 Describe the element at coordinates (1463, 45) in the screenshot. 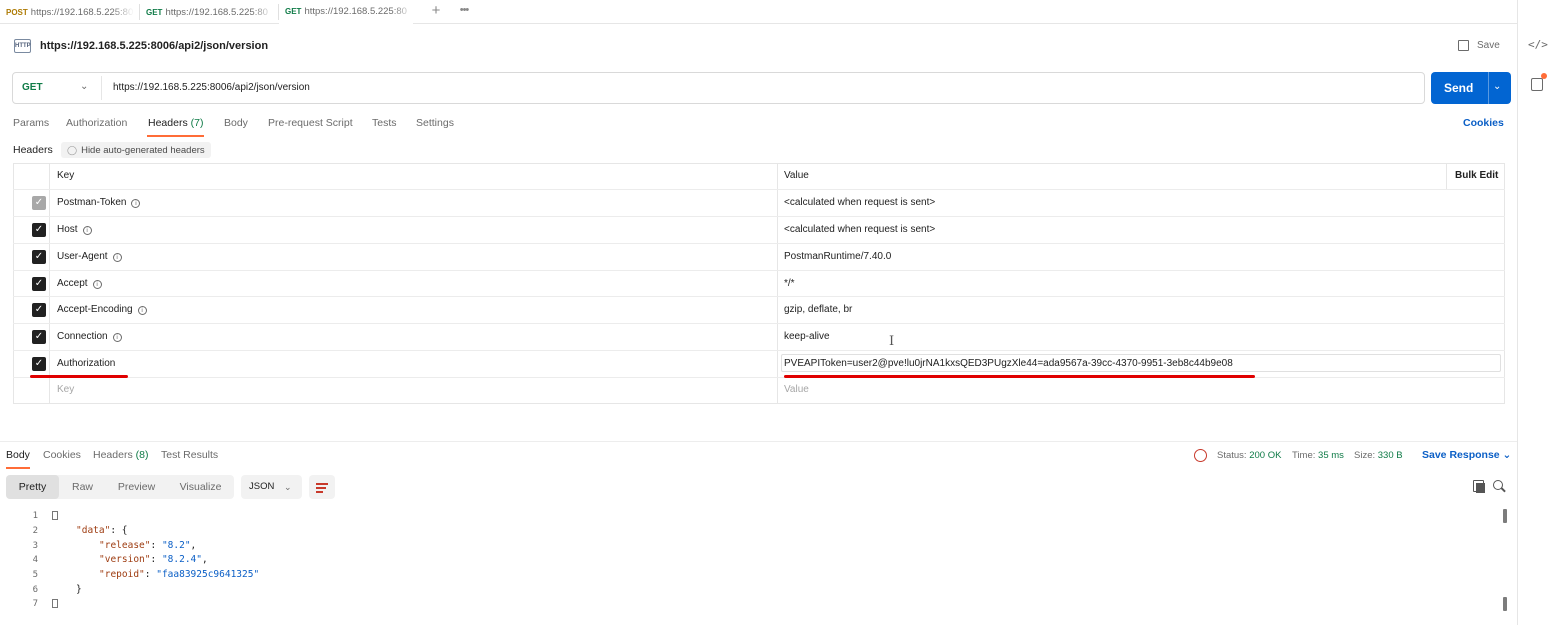

I see `save-icon` at that location.